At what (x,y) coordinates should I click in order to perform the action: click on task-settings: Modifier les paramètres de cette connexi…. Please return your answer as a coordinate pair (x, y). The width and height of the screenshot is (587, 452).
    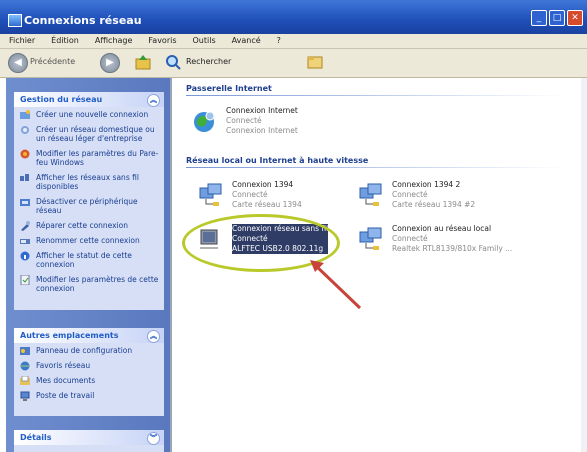
    Looking at the image, I should click on (89, 284).